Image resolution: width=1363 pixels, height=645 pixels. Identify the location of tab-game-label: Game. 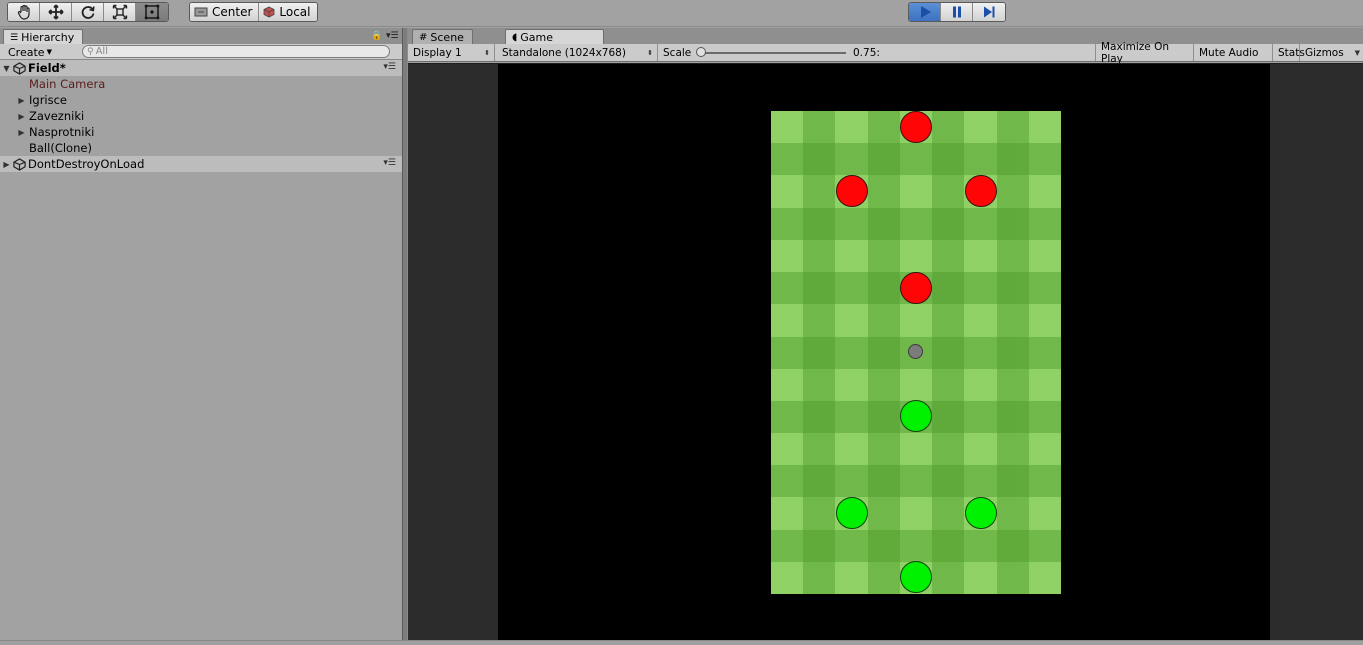
(537, 37).